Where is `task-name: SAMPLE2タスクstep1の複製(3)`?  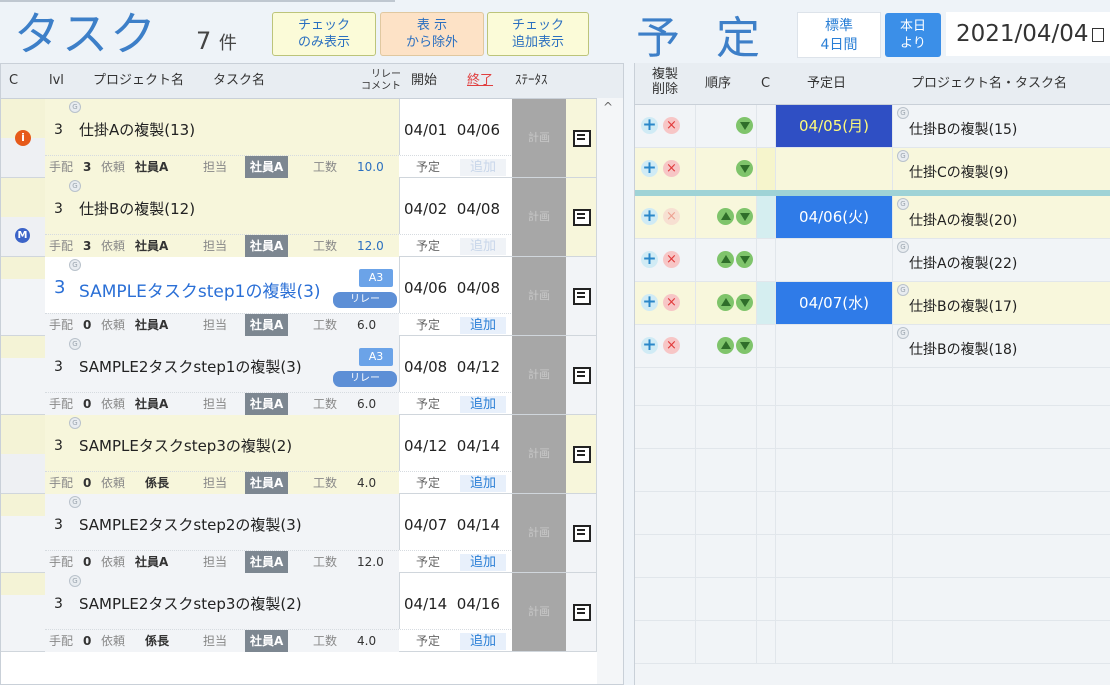 task-name: SAMPLE2タスクstep1の複製(3) is located at coordinates (190, 366).